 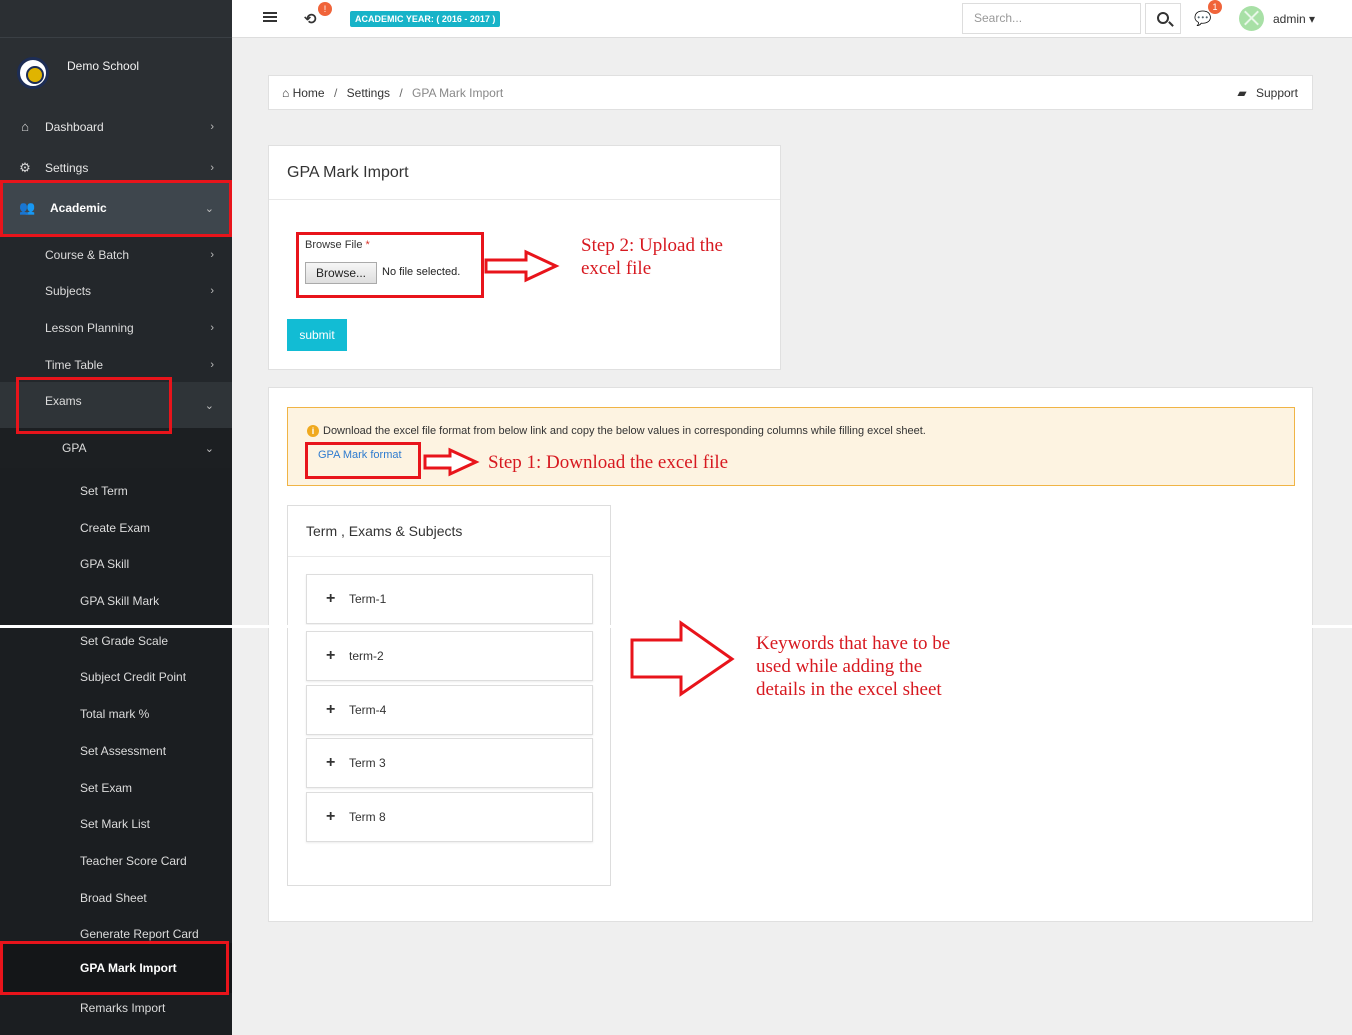 I want to click on annotation-keywords-line: Keywords that have to be, so click(x=853, y=643).